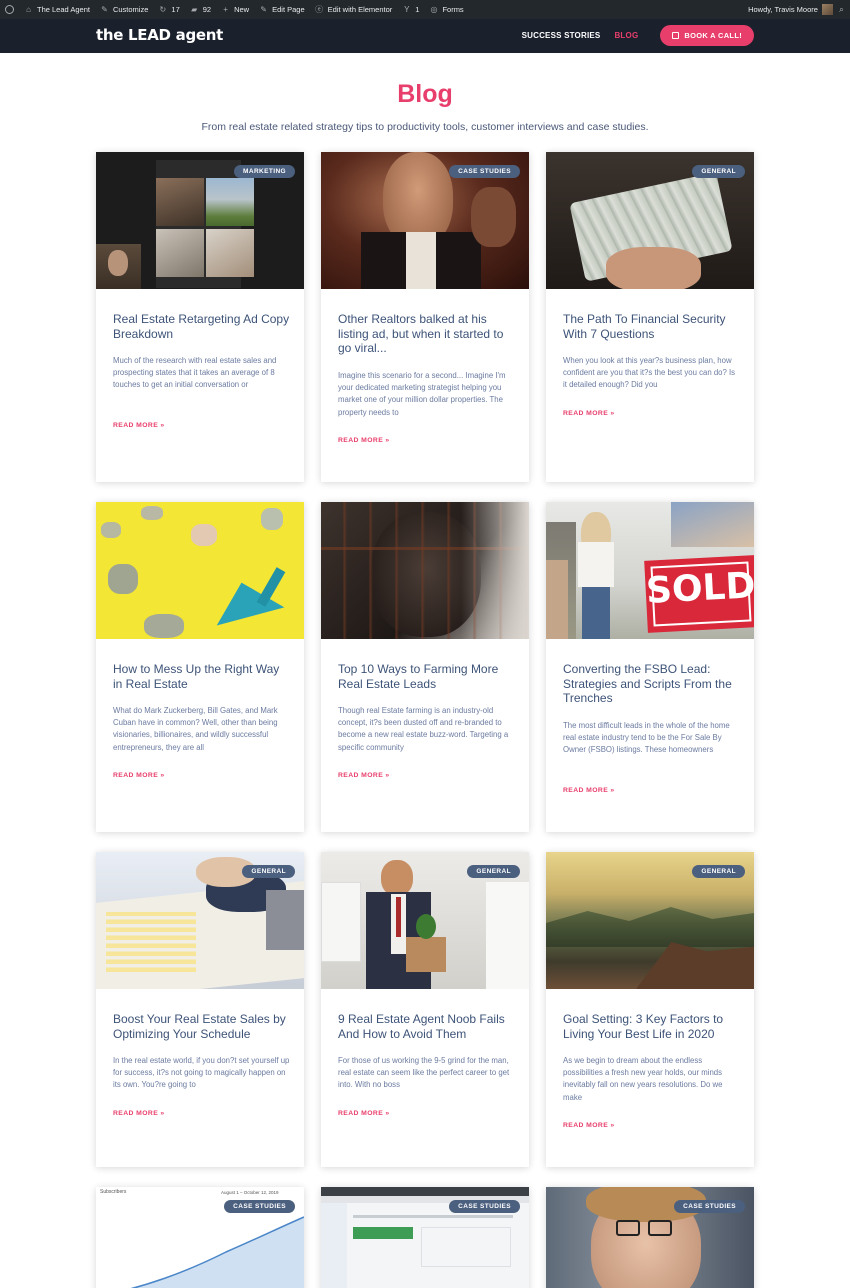 The width and height of the screenshot is (850, 1288). What do you see at coordinates (264, 171) in the screenshot?
I see `category-badge: MARKETING` at bounding box center [264, 171].